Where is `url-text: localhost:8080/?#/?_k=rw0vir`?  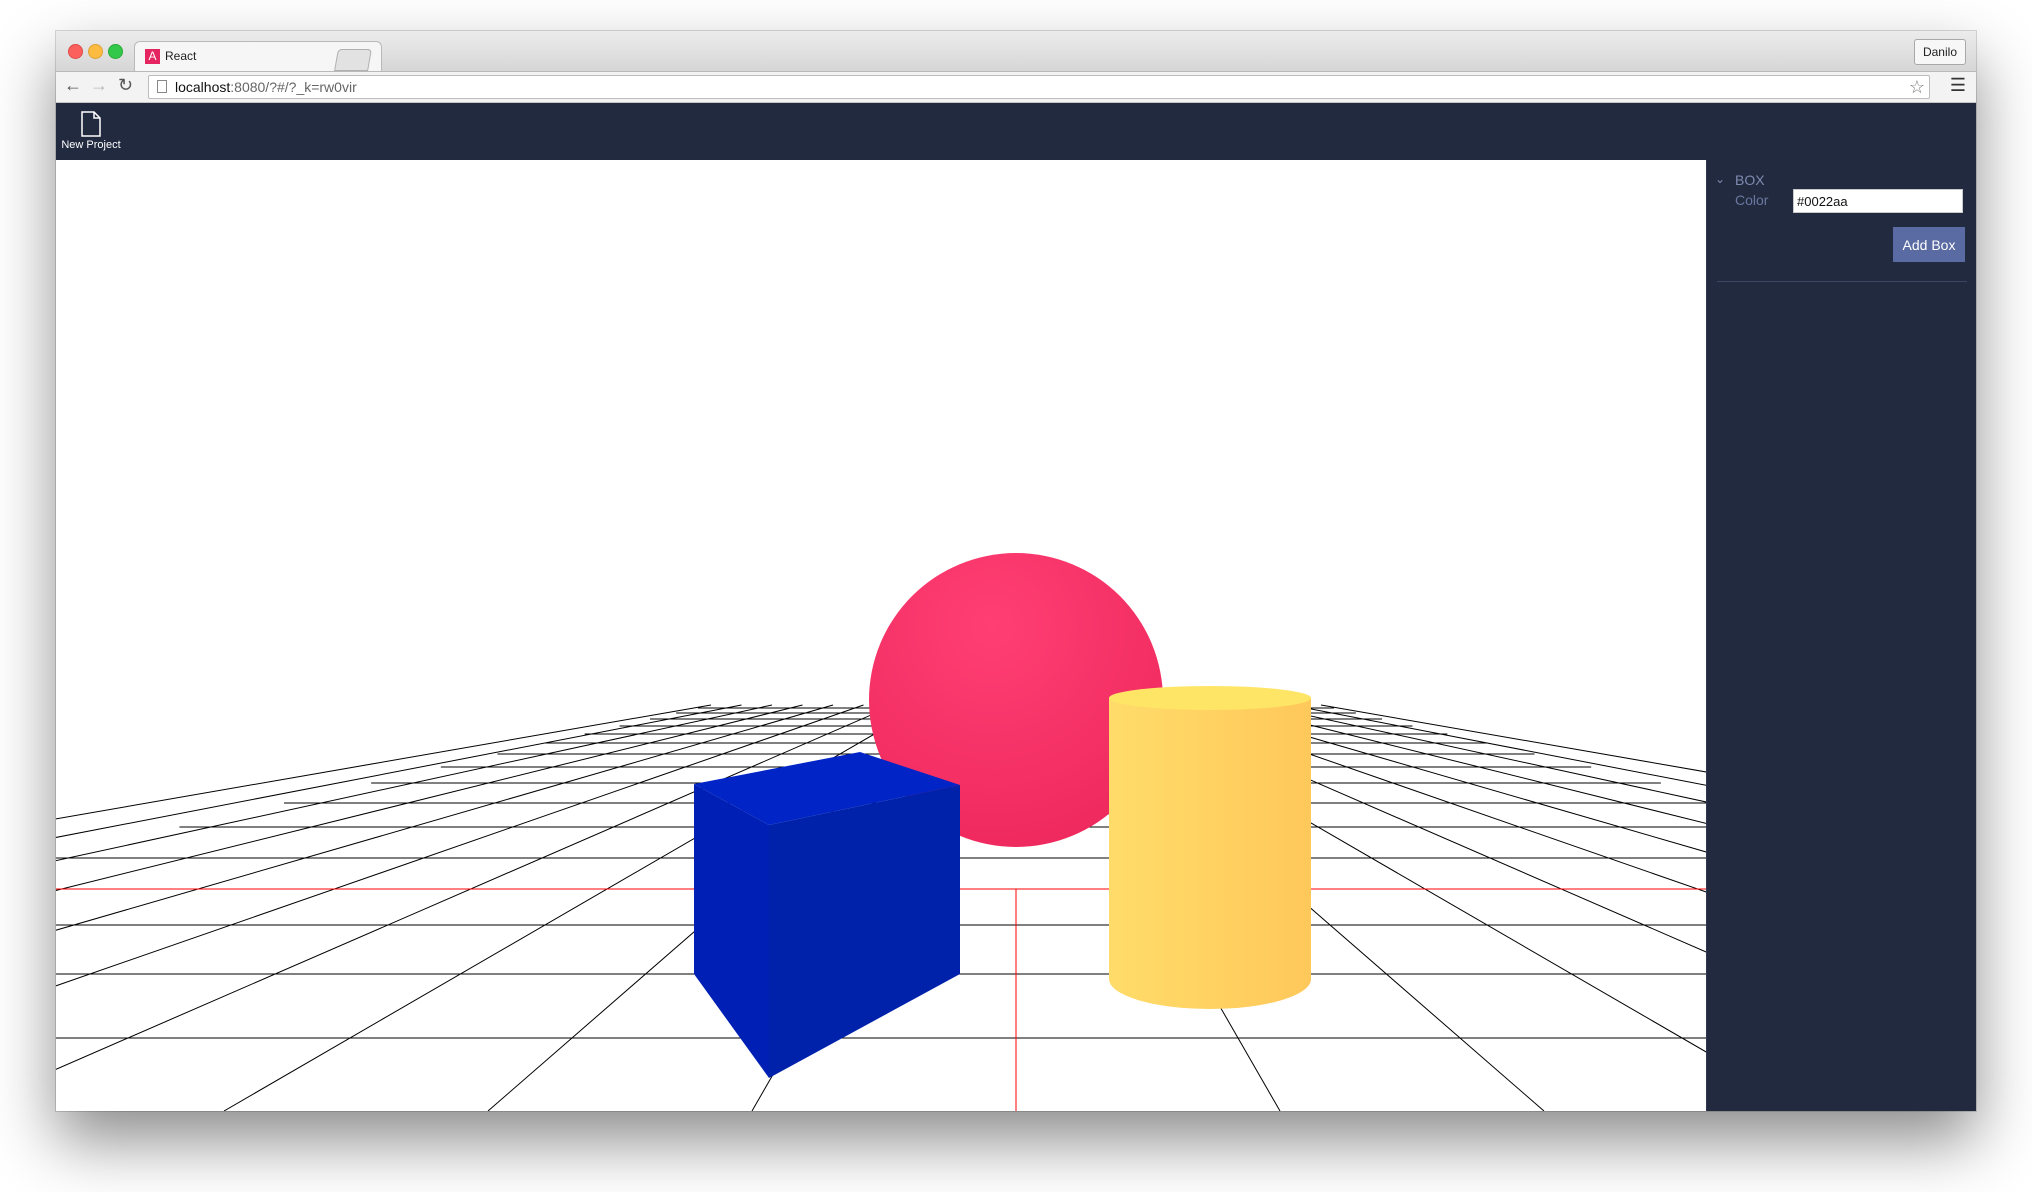
url-text: localhost:8080/?#/?_k=rw0vir is located at coordinates (266, 87).